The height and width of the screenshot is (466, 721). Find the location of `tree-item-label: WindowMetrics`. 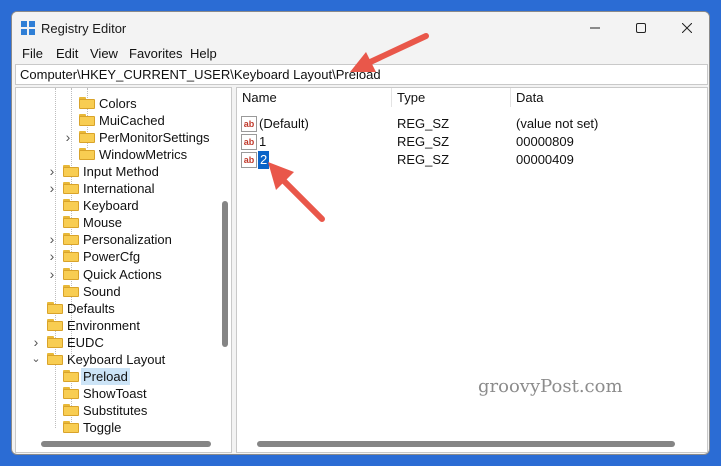

tree-item-label: WindowMetrics is located at coordinates (143, 155).